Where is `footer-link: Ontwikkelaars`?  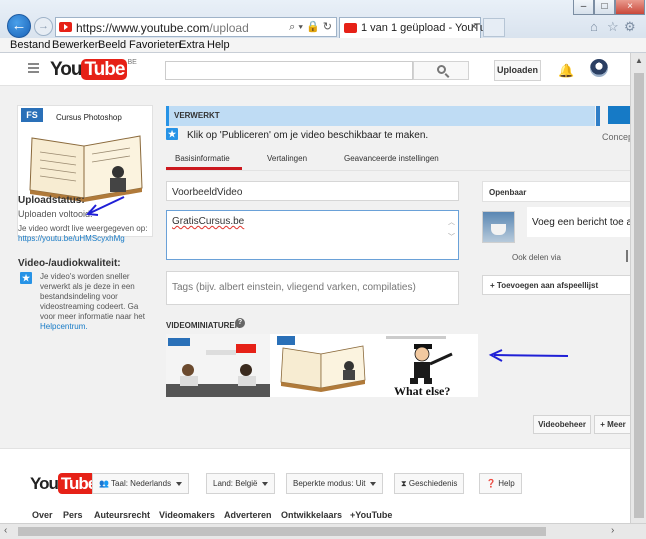 footer-link: Ontwikkelaars is located at coordinates (311, 515).